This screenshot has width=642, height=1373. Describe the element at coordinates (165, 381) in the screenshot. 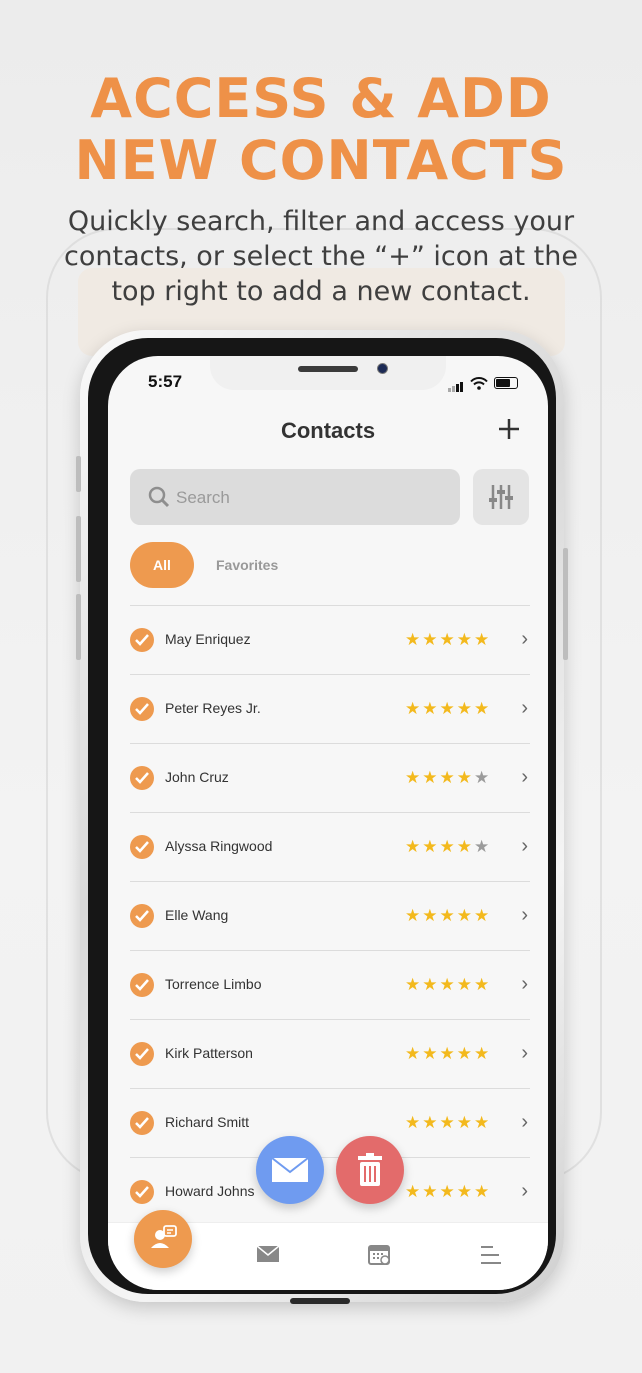

I see `status-time: 5:57` at that location.